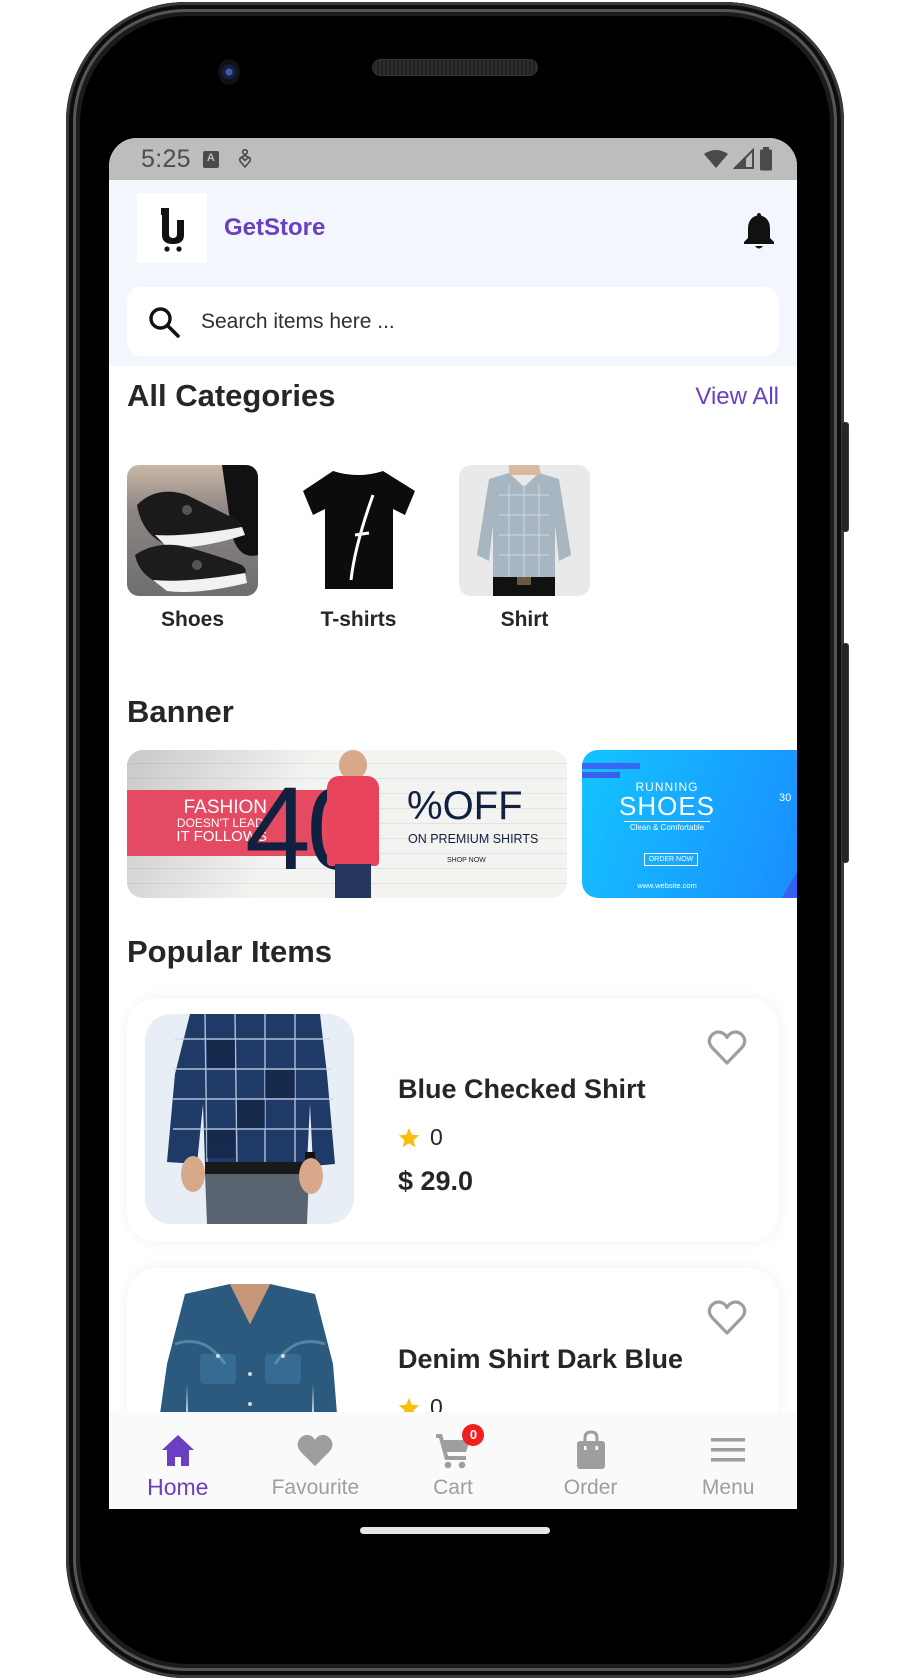 This screenshot has height=1680, width=914. Describe the element at coordinates (481, 321) in the screenshot. I see `search-input` at that location.